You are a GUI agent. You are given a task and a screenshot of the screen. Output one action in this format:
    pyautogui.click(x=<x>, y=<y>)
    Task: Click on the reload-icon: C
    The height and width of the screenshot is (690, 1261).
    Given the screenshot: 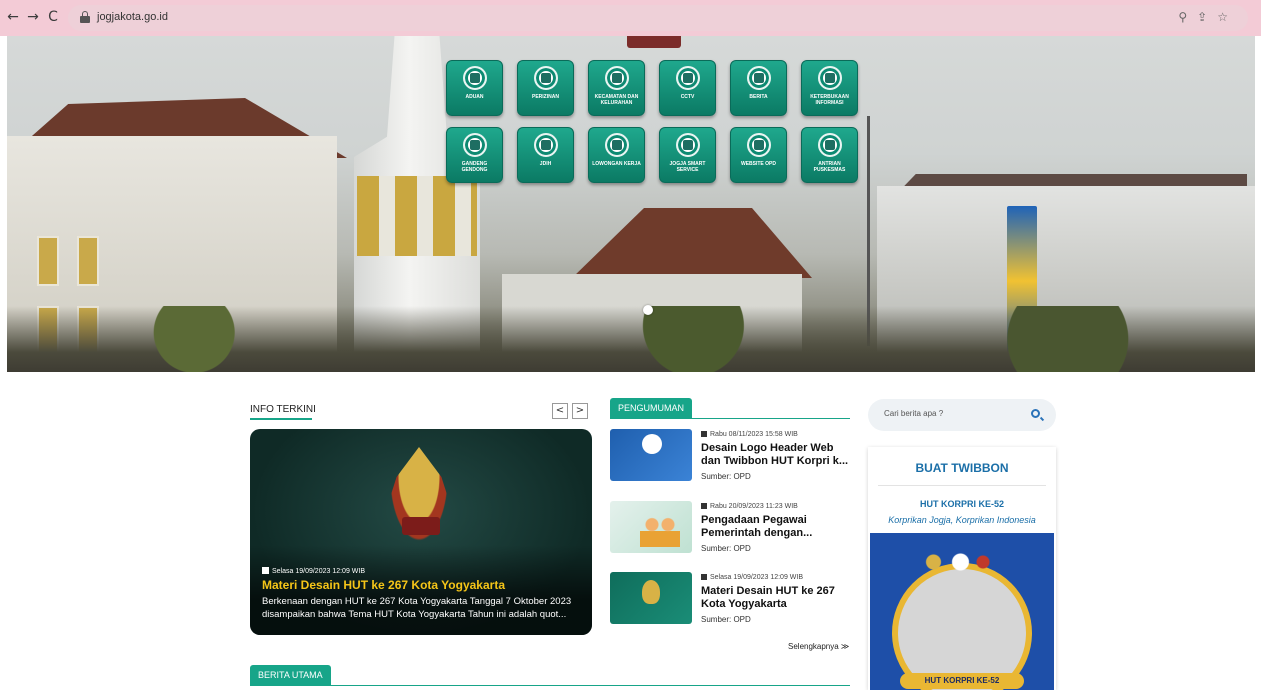 What is the action you would take?
    pyautogui.click(x=53, y=17)
    